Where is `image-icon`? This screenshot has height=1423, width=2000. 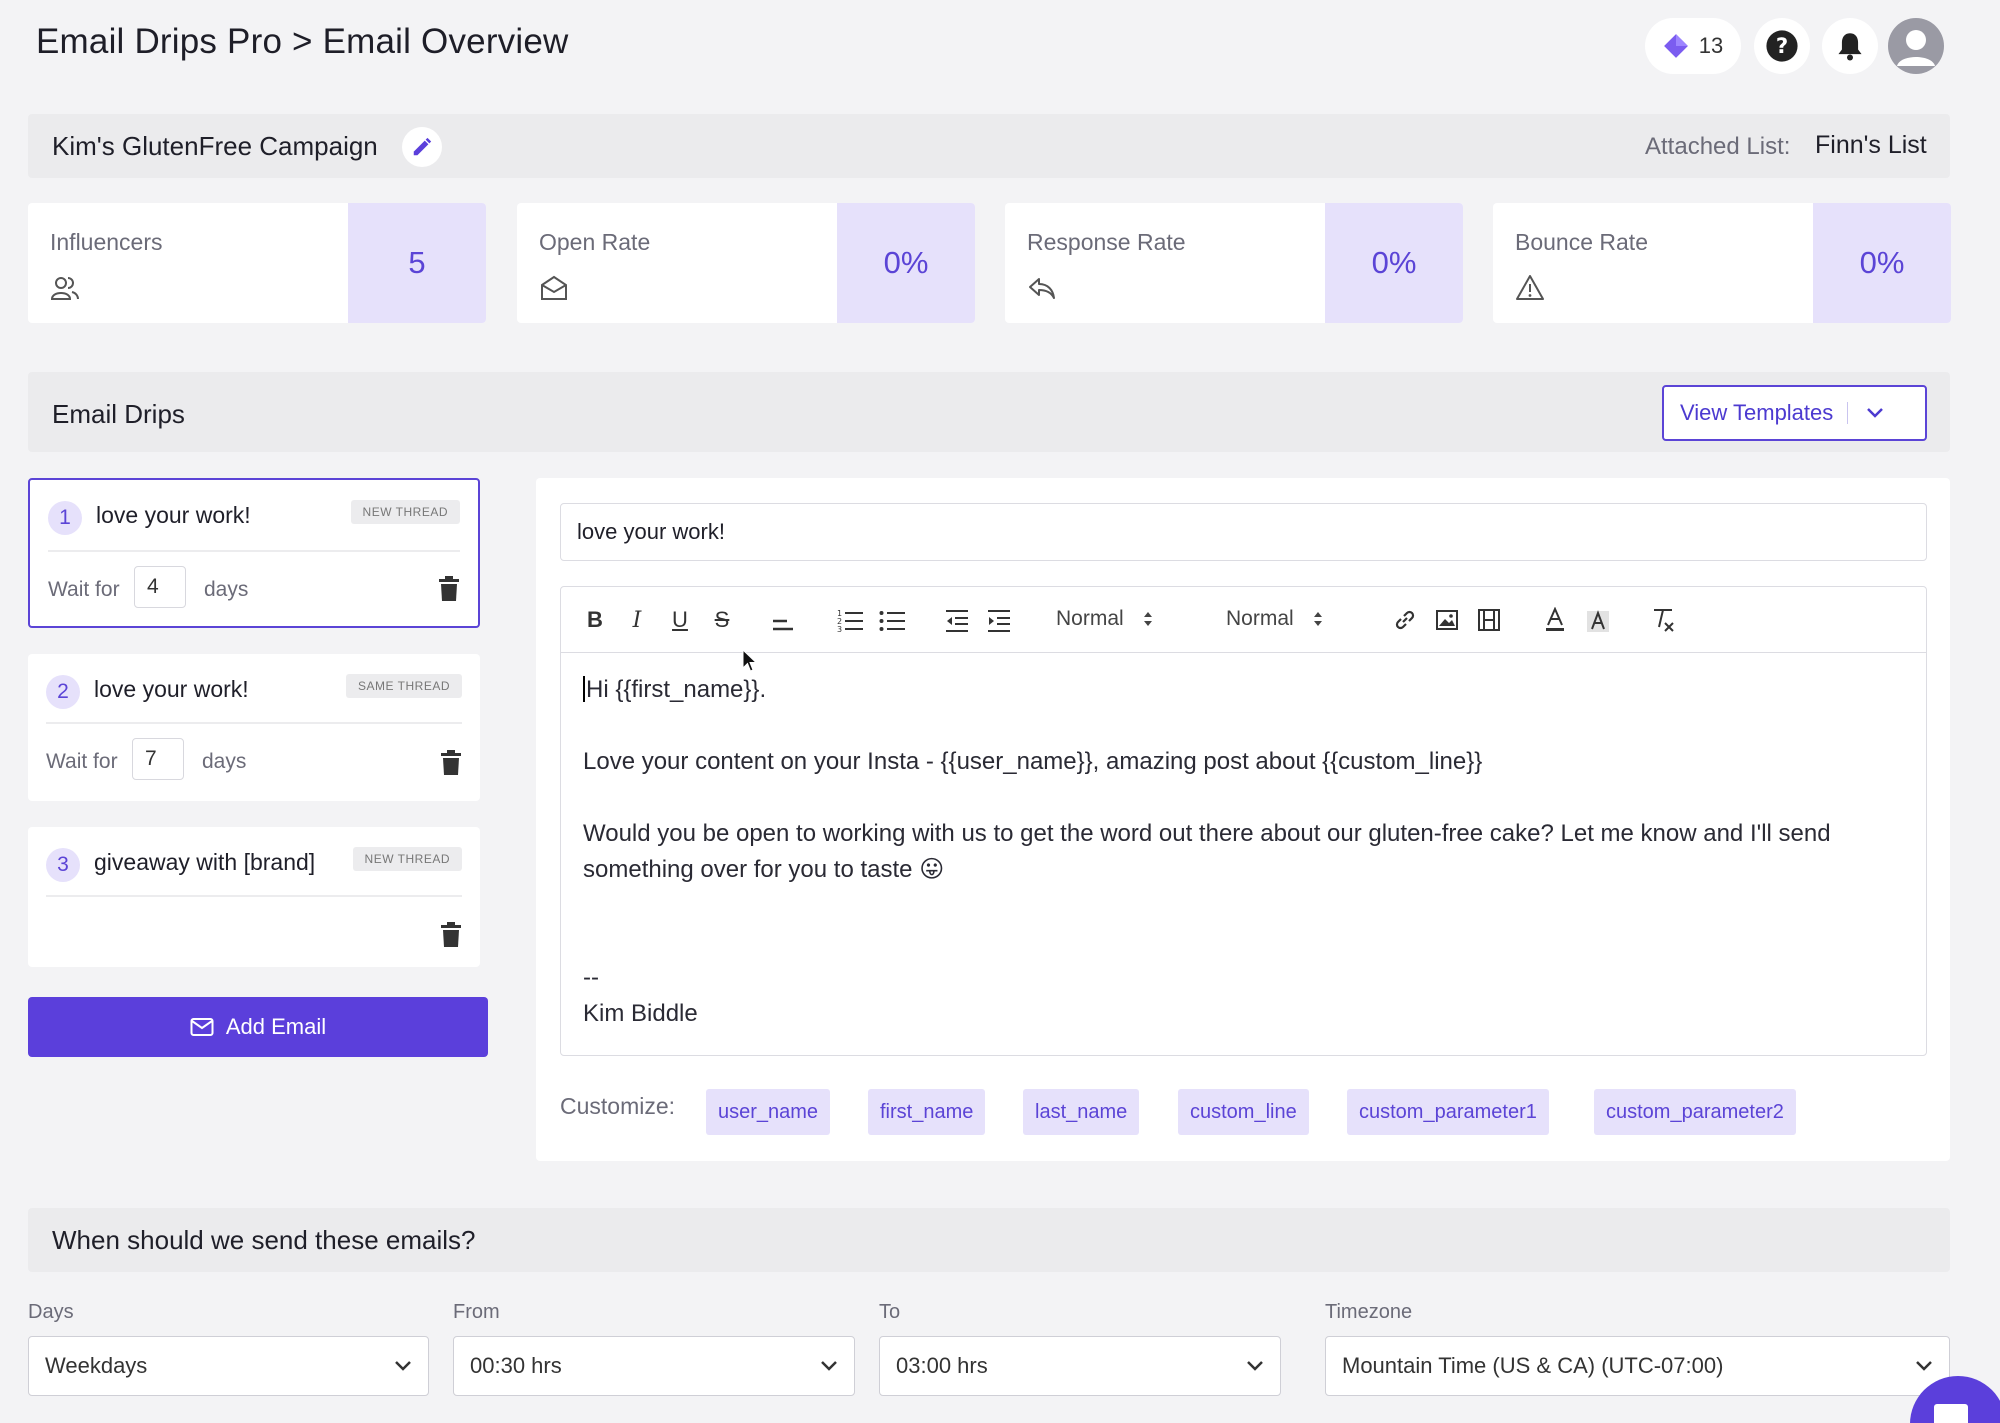
image-icon is located at coordinates (1447, 620).